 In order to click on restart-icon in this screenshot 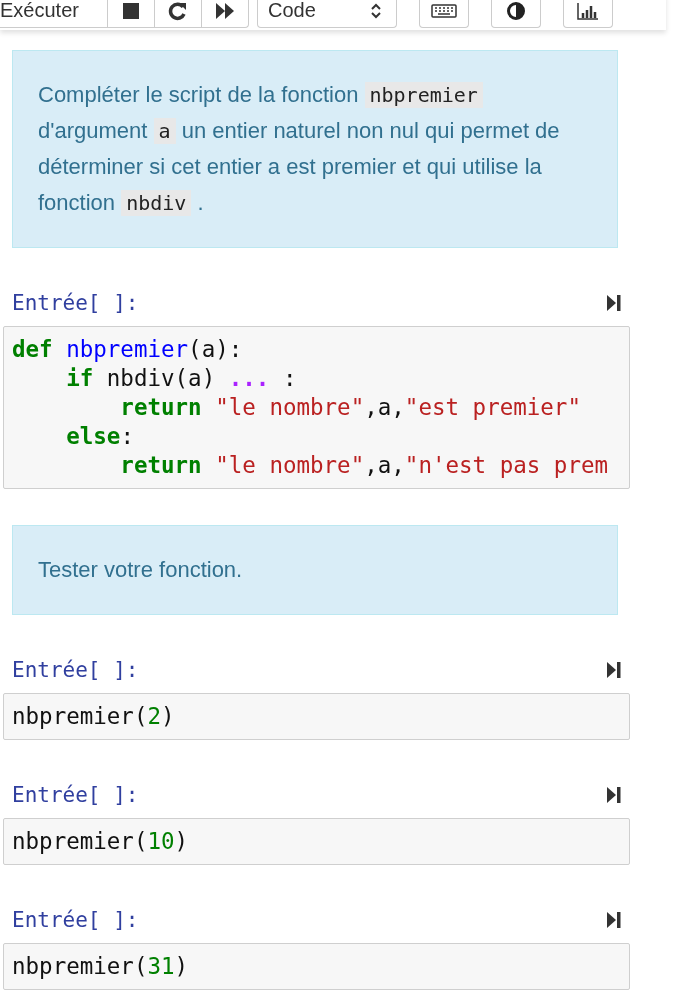, I will do `click(178, 14)`.